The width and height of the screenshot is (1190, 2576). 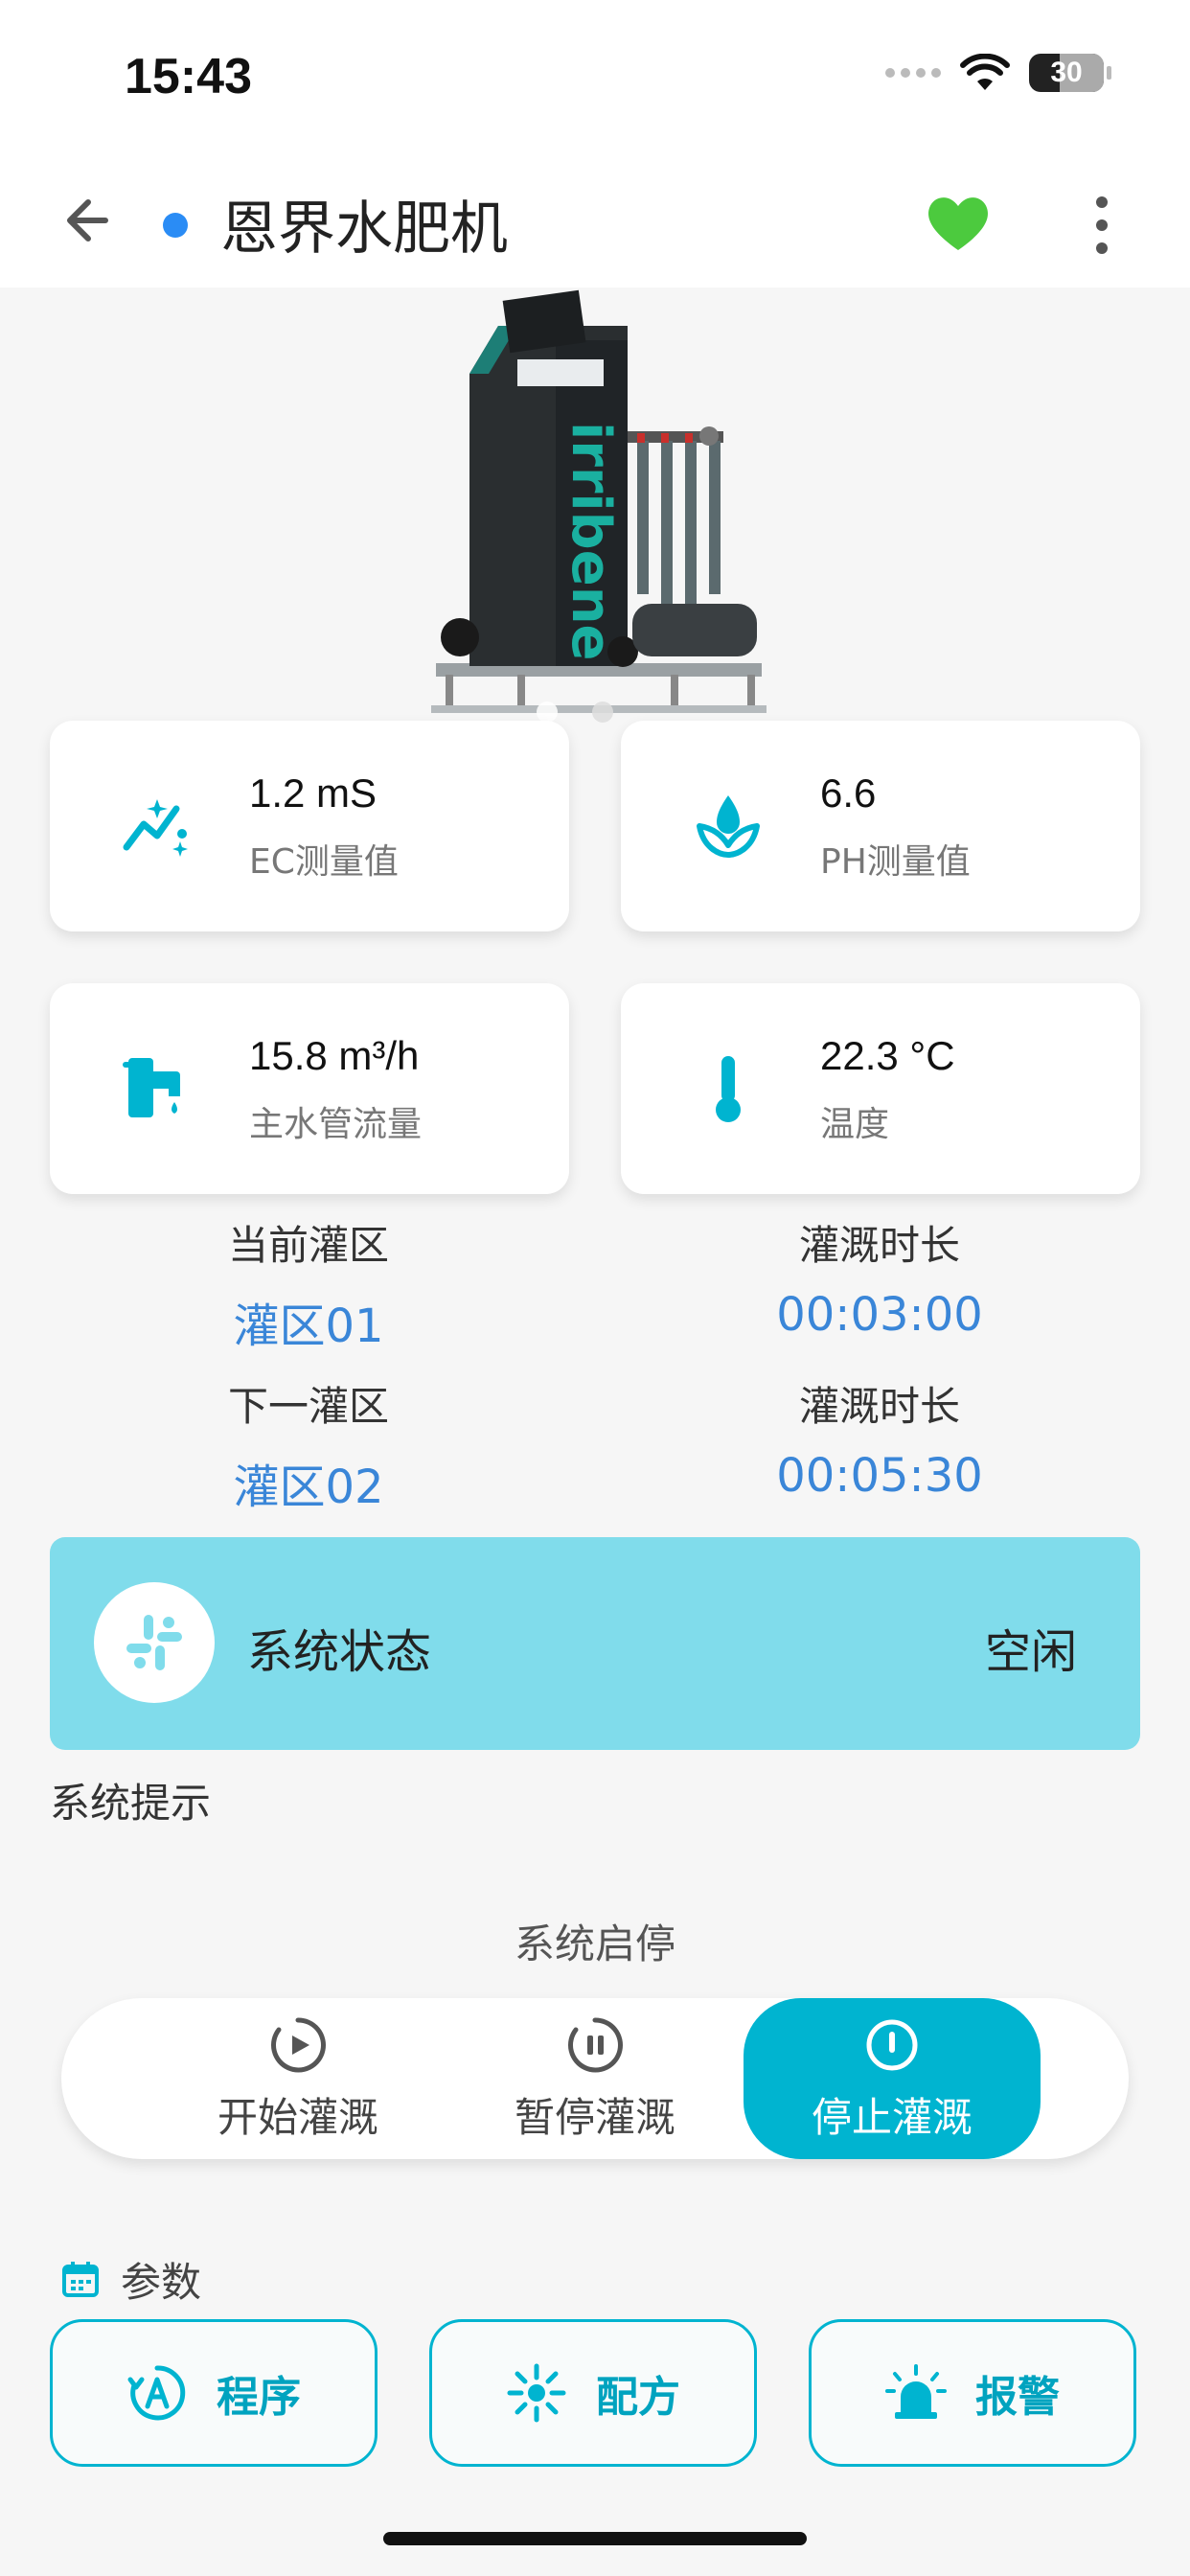 I want to click on more-menu-icon, so click(x=1102, y=225).